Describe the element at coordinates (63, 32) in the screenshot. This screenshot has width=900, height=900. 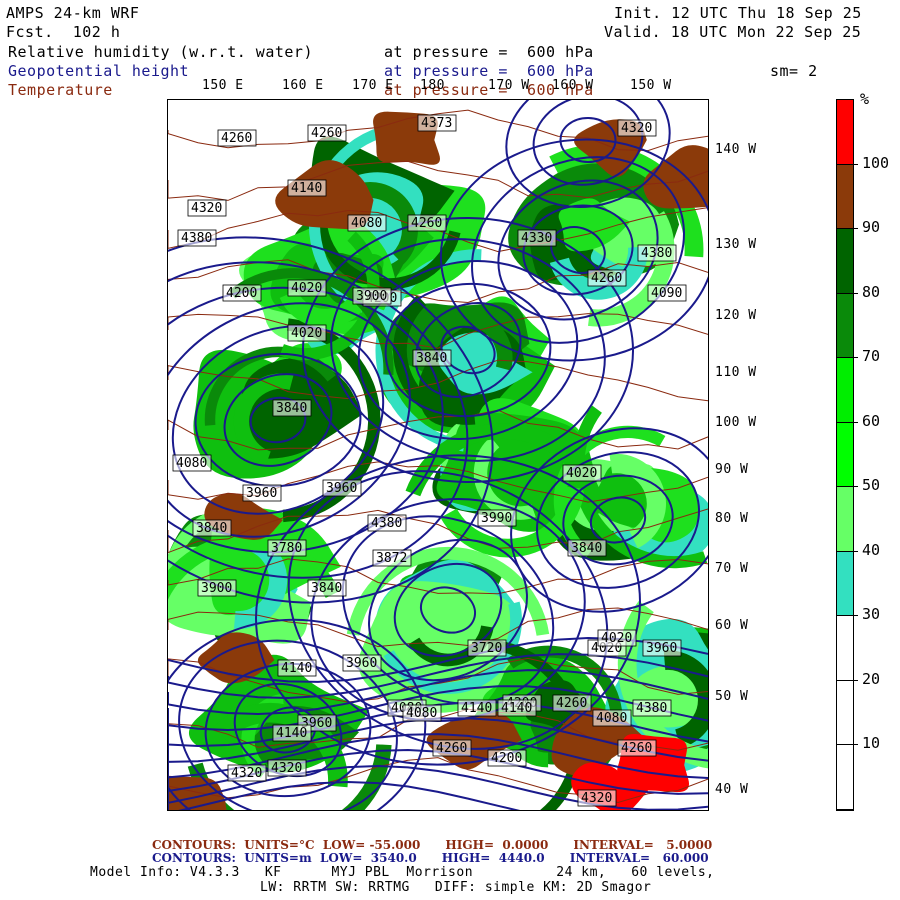
I see `forecast-hour: Fcst. 102 h` at that location.